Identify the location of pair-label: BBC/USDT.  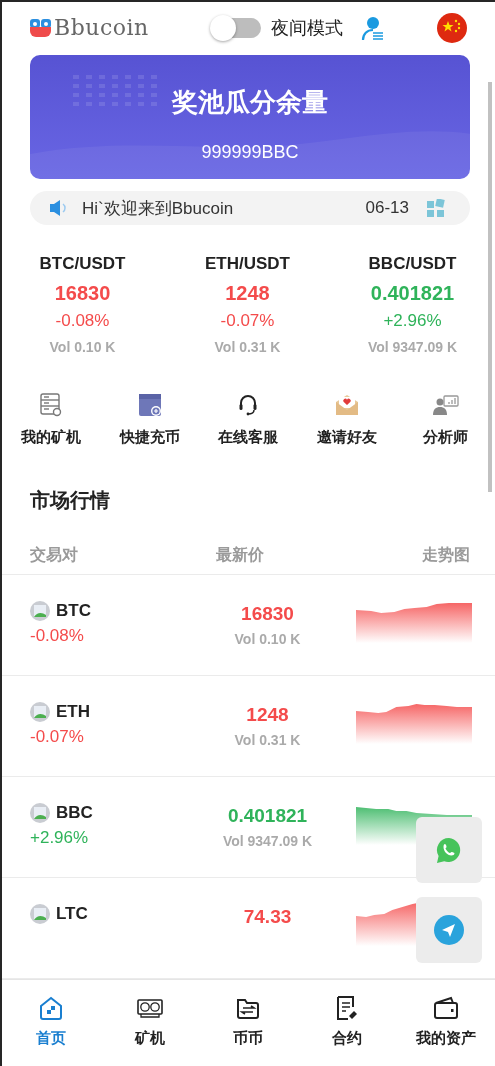
(412, 264).